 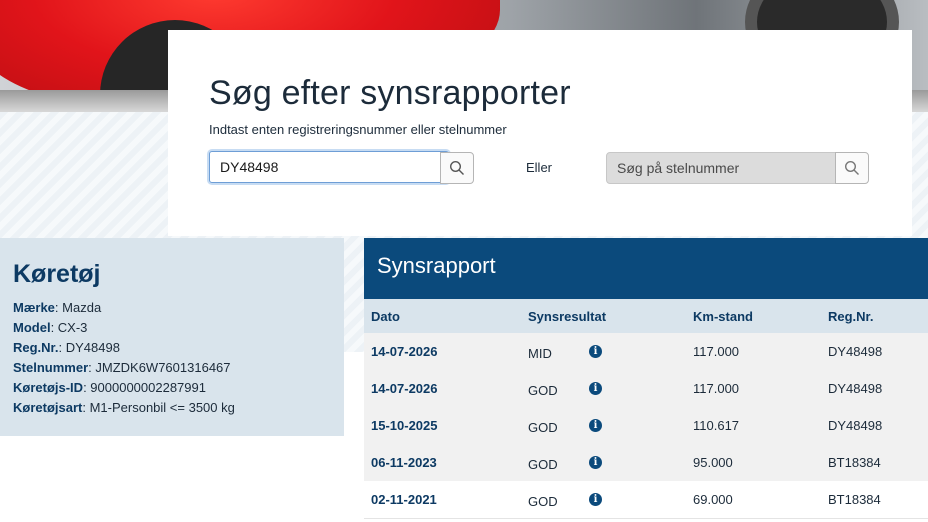 What do you see at coordinates (32, 327) in the screenshot?
I see `field-label: Model` at bounding box center [32, 327].